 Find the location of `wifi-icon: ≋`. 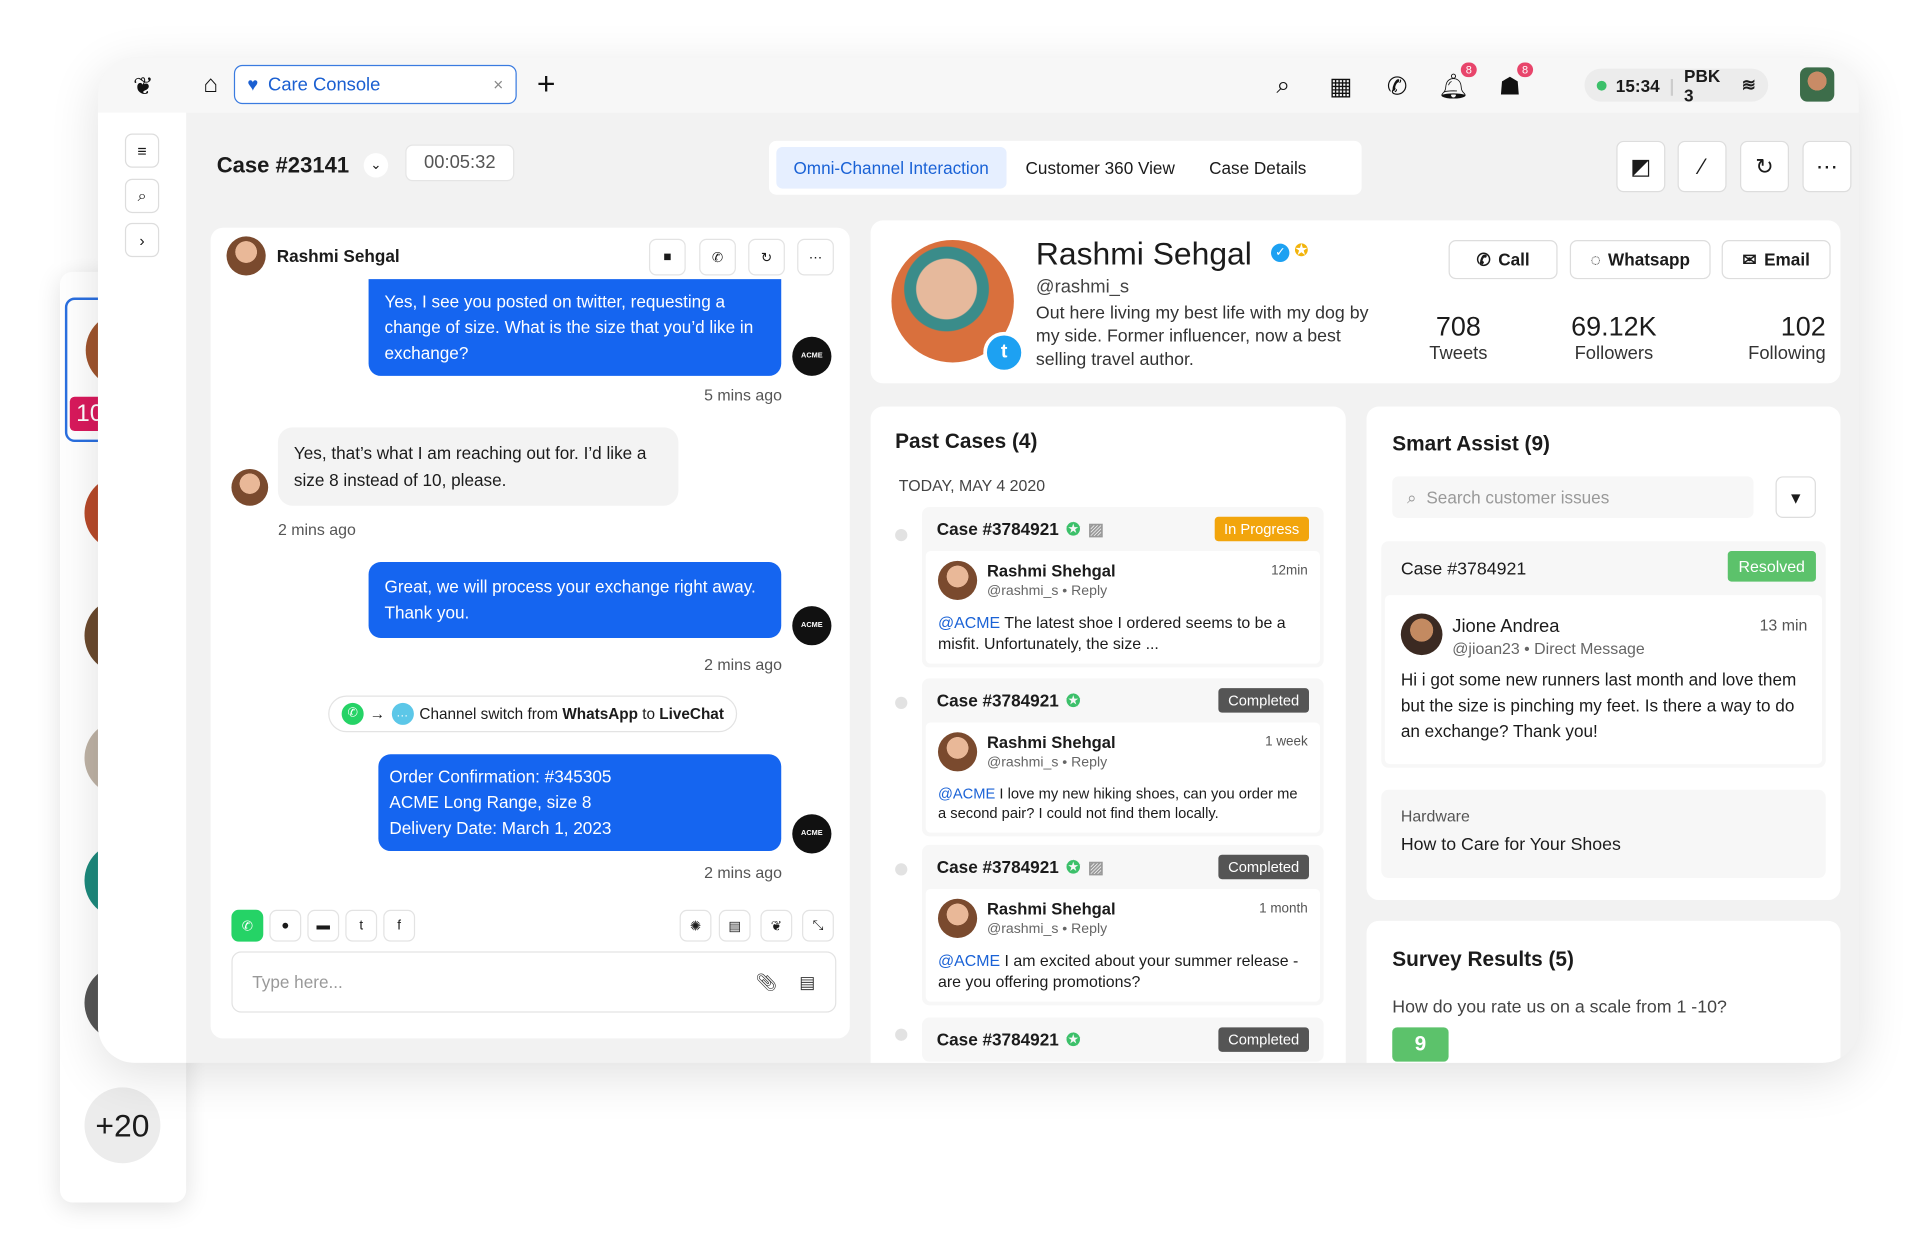

wifi-icon: ≋ is located at coordinates (1748, 84).